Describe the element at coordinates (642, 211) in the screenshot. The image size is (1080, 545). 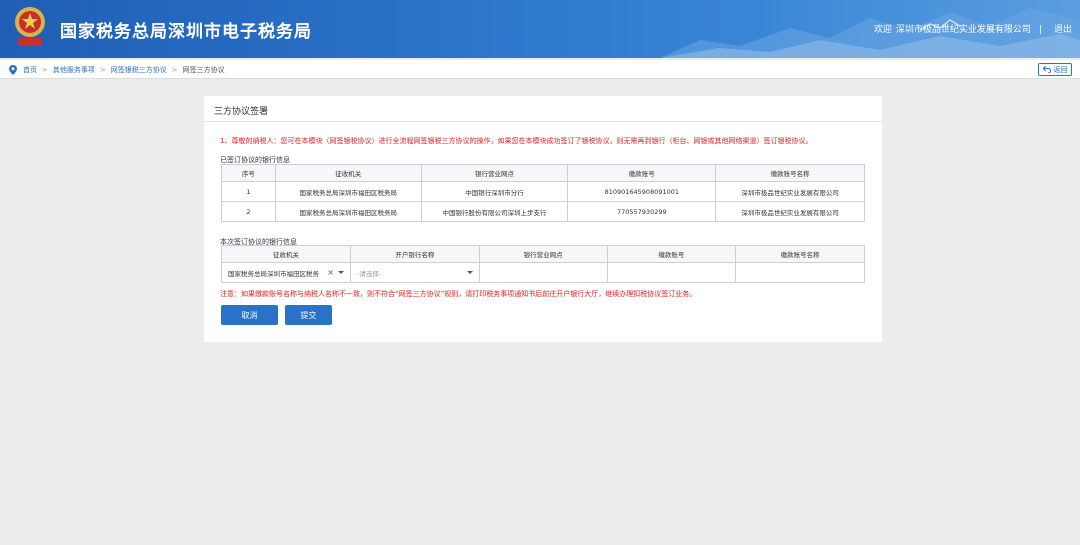
I see `cell-account: 770557930299` at that location.